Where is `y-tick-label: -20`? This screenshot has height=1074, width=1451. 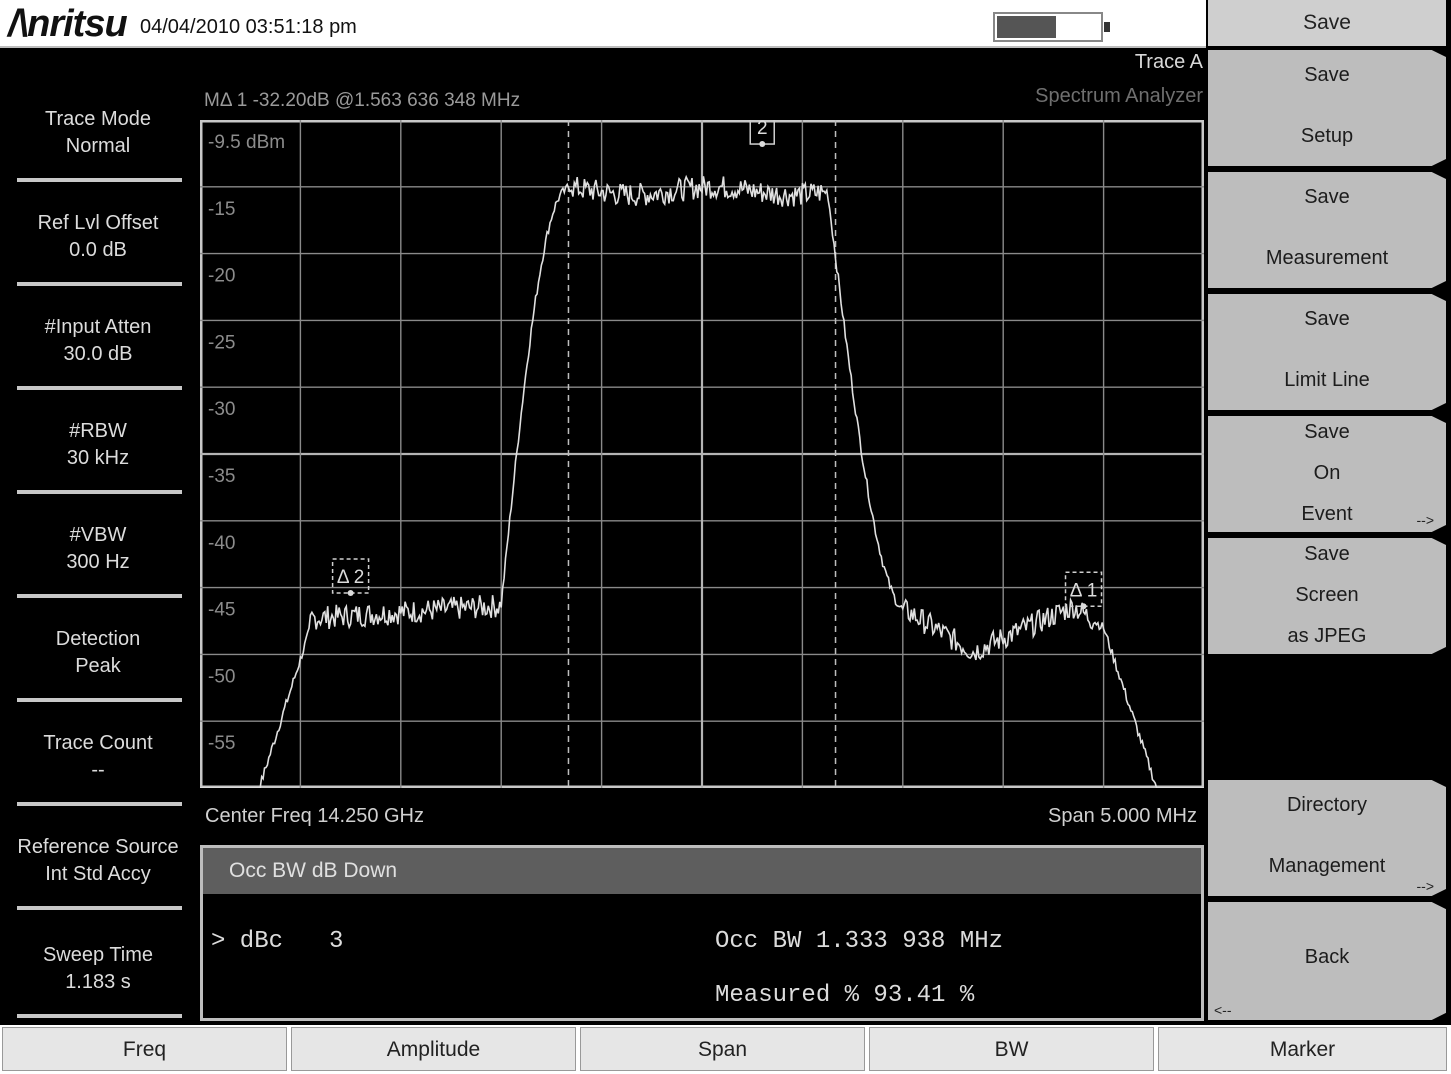 y-tick-label: -20 is located at coordinates (221, 276).